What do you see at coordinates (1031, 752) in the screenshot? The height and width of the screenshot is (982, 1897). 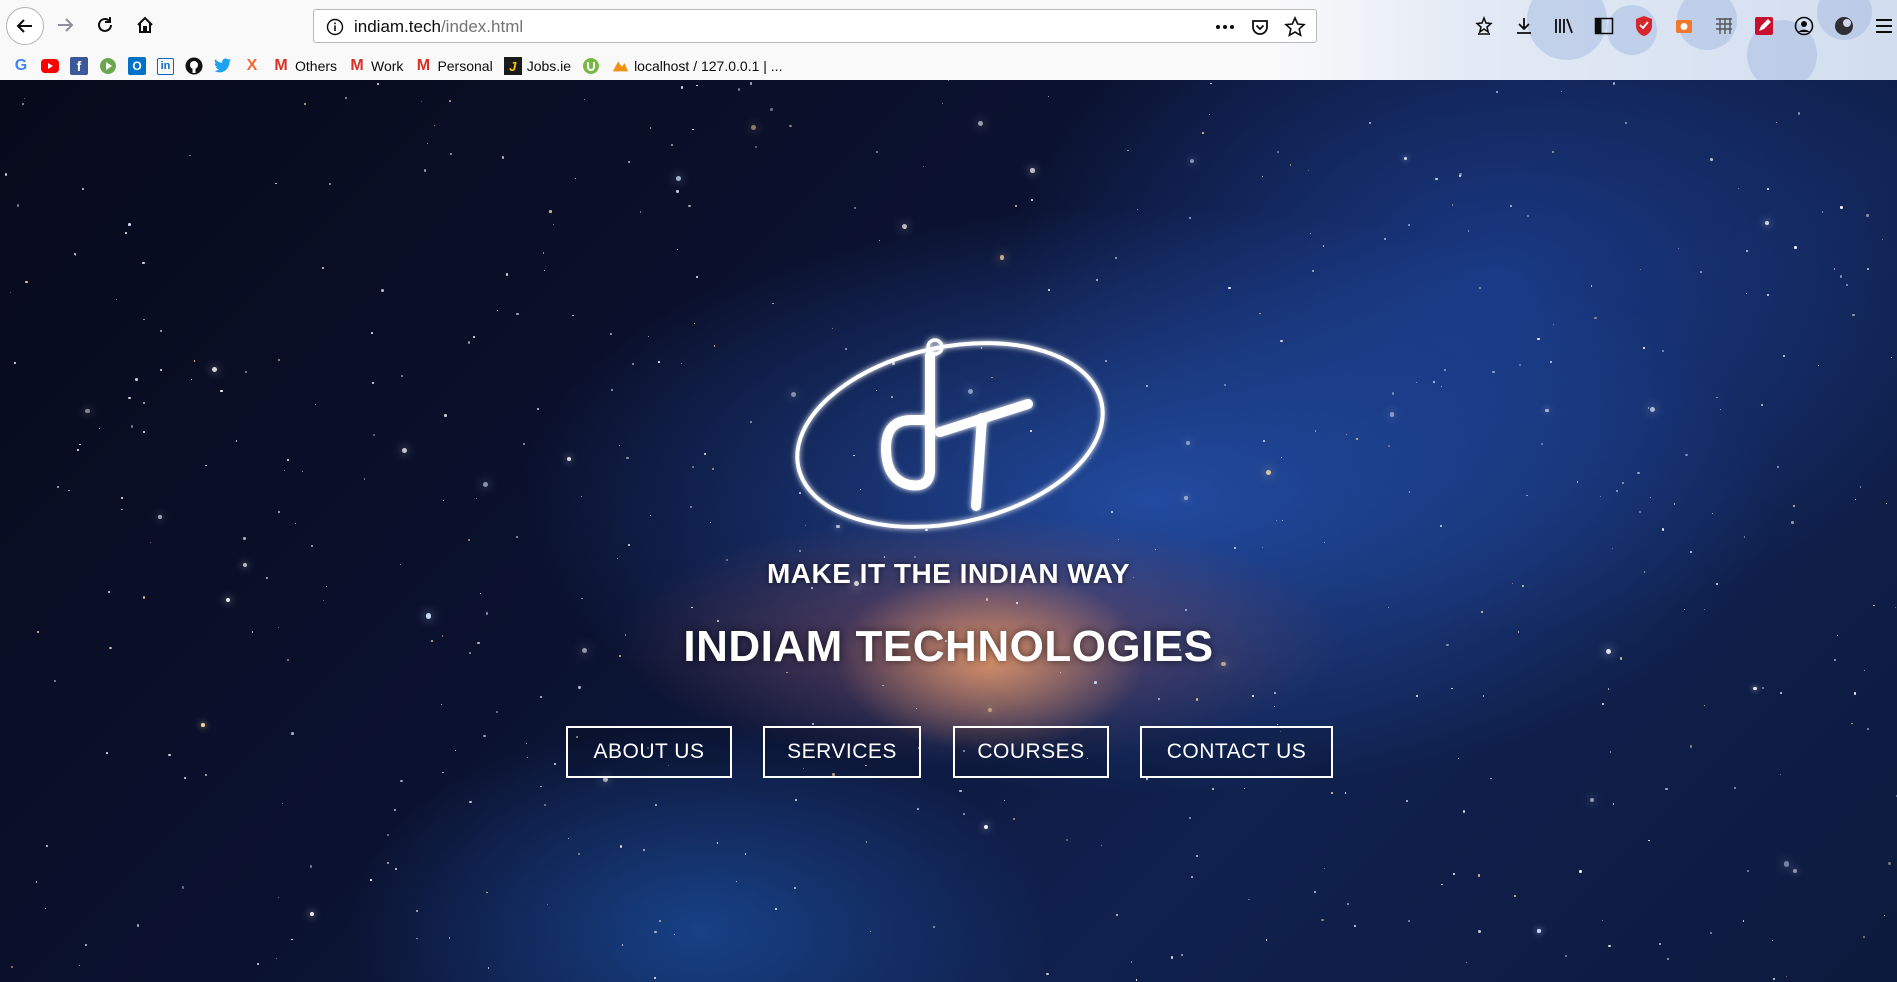 I see `courses-button: COURSES` at bounding box center [1031, 752].